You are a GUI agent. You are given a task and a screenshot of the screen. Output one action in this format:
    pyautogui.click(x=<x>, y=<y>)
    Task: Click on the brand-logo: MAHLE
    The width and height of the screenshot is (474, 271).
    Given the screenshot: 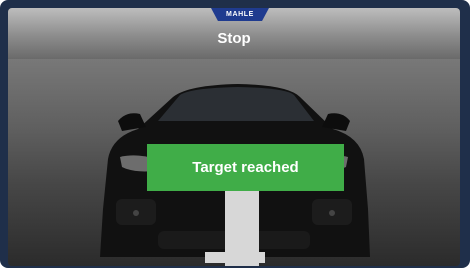 What is the action you would take?
    pyautogui.click(x=240, y=14)
    